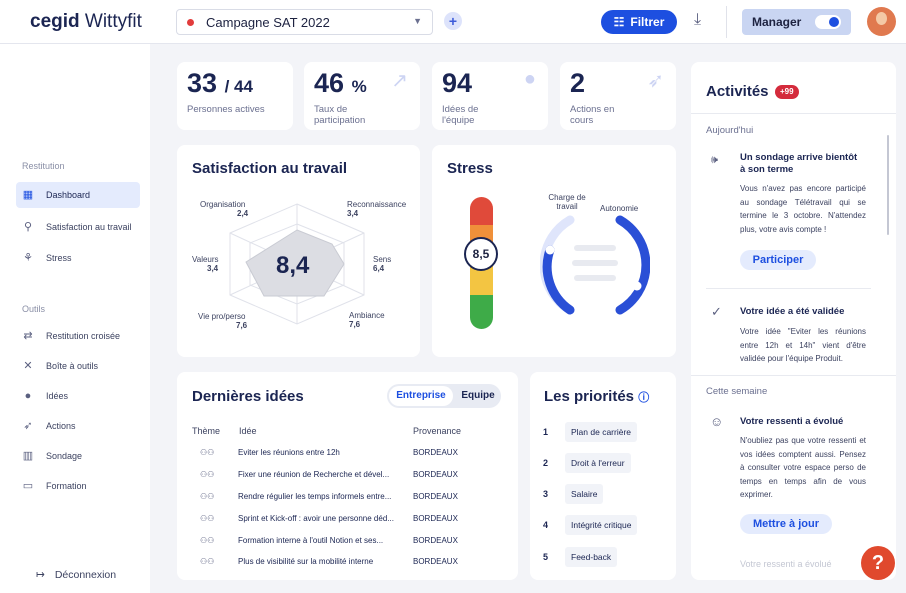 This screenshot has width=906, height=593. I want to click on update-button: Mettre à jour, so click(786, 524).